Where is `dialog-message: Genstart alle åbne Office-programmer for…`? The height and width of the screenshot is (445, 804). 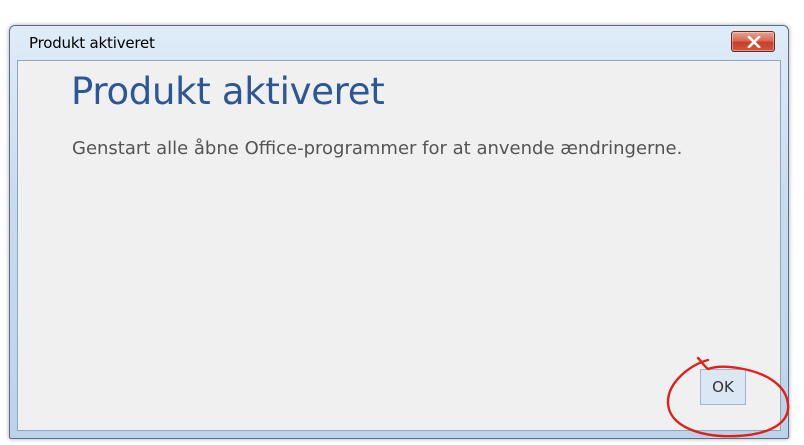
dialog-message: Genstart alle åbne Office-programmer for… is located at coordinates (377, 148).